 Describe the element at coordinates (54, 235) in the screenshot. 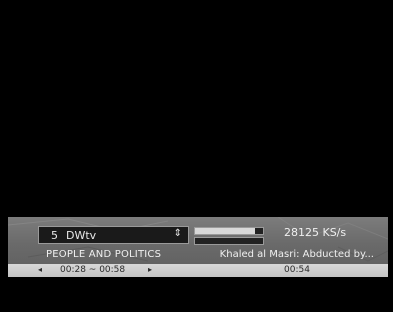

I see `channel-number: 5` at that location.